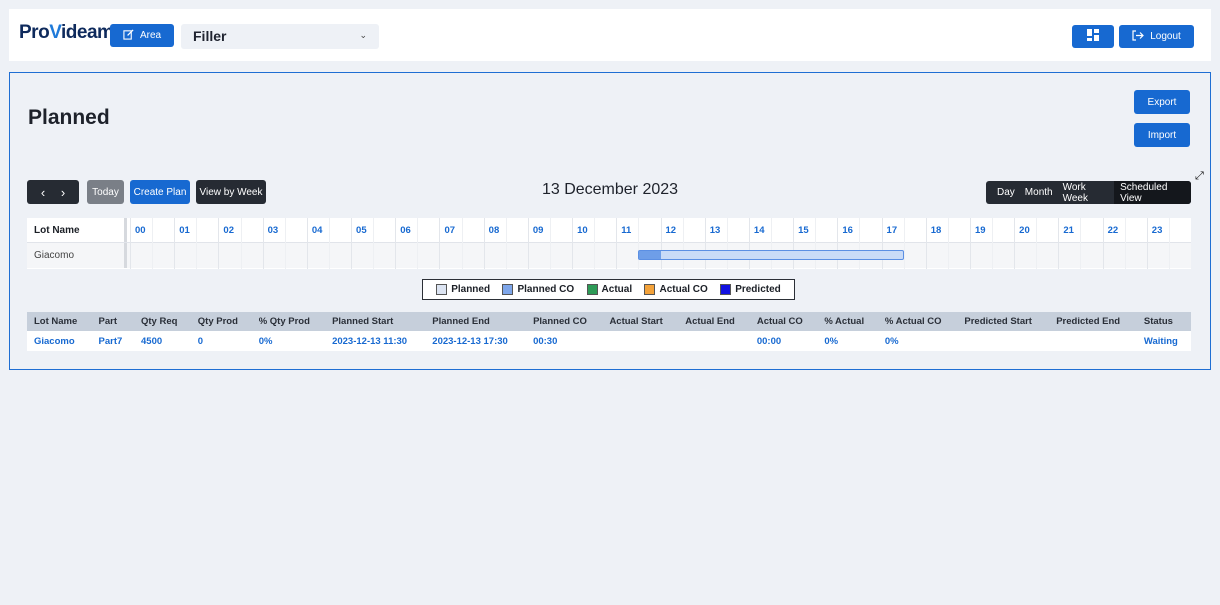 This screenshot has height=605, width=1220. Describe the element at coordinates (150, 35) in the screenshot. I see `area-button-label: Area` at that location.